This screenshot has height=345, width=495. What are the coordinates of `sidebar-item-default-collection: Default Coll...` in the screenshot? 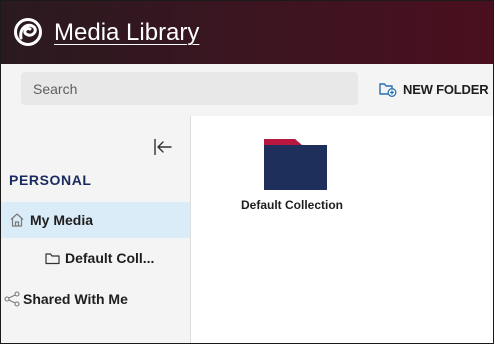 It's located at (95, 258).